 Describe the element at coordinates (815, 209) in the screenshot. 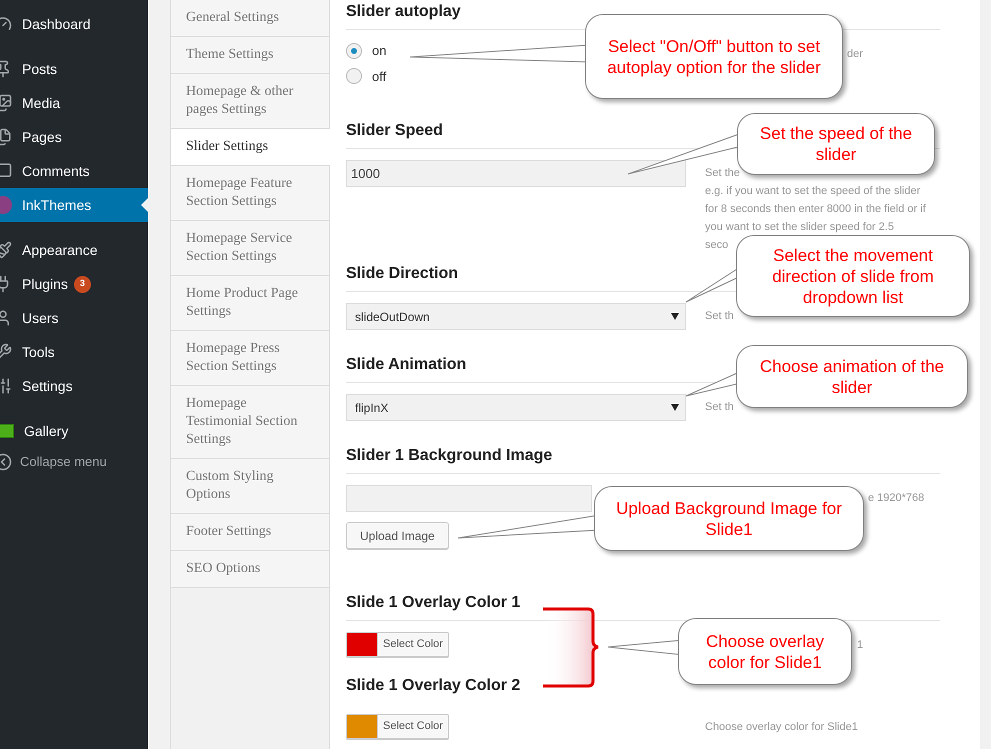

I see `field-description: for 8 seconds then enter 8000 in the field or if` at that location.